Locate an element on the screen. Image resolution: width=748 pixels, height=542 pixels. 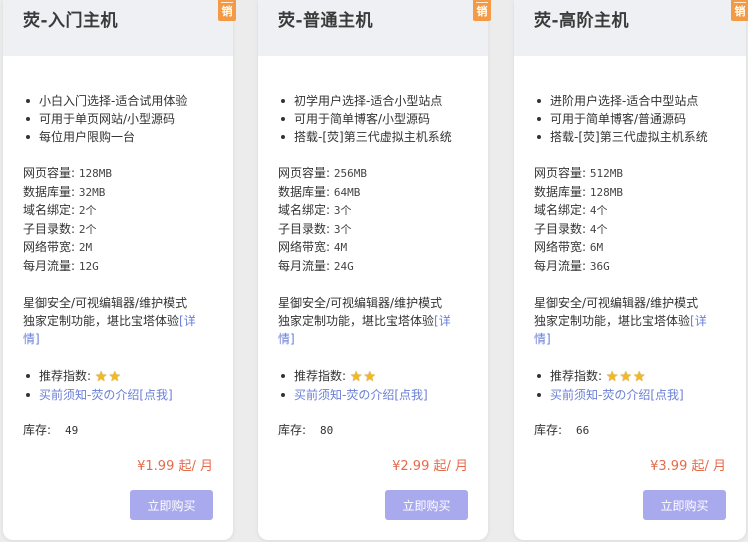
rating-row: 推荐指数: ★★ is located at coordinates (353, 376).